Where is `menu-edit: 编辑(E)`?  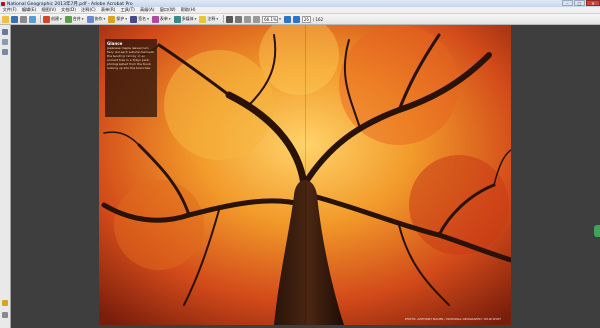
menu-edit: 编辑(E) is located at coordinates (28, 10).